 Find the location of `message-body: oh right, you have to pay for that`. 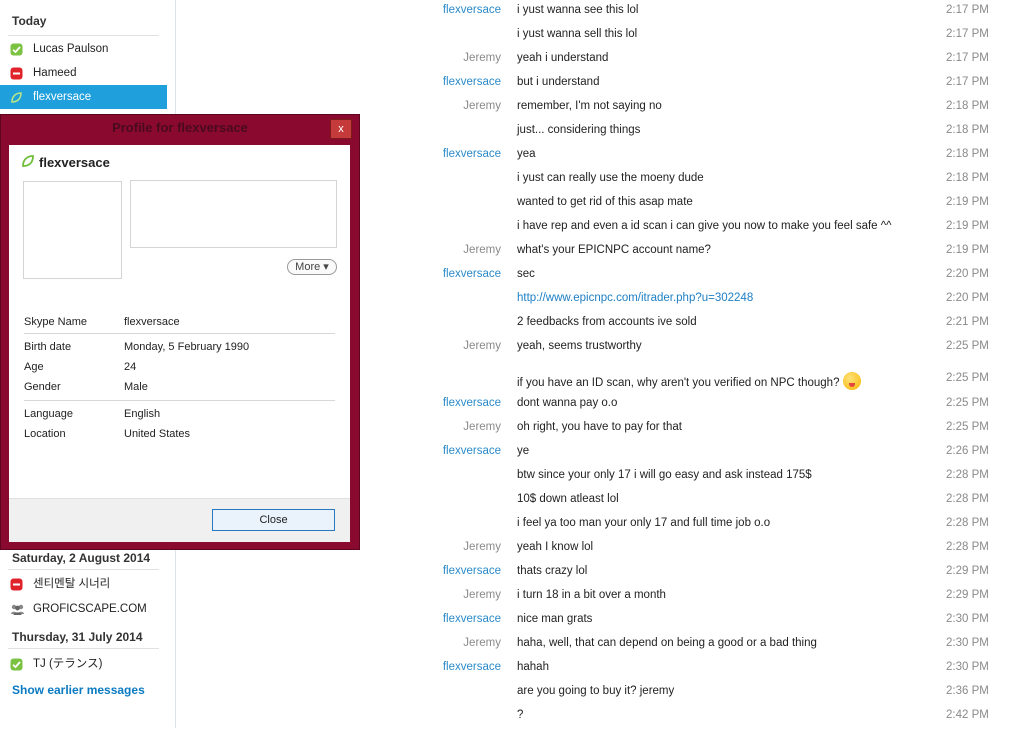

message-body: oh right, you have to pay for that is located at coordinates (599, 427).